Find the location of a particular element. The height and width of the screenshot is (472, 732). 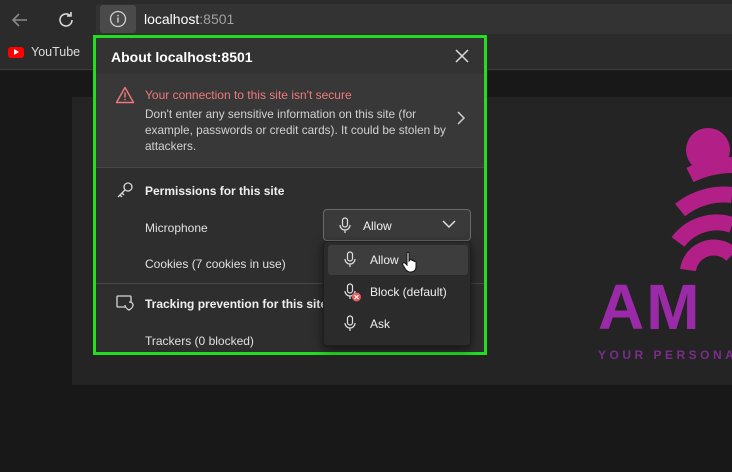

address-bar: localhost:8501 is located at coordinates (414, 19).